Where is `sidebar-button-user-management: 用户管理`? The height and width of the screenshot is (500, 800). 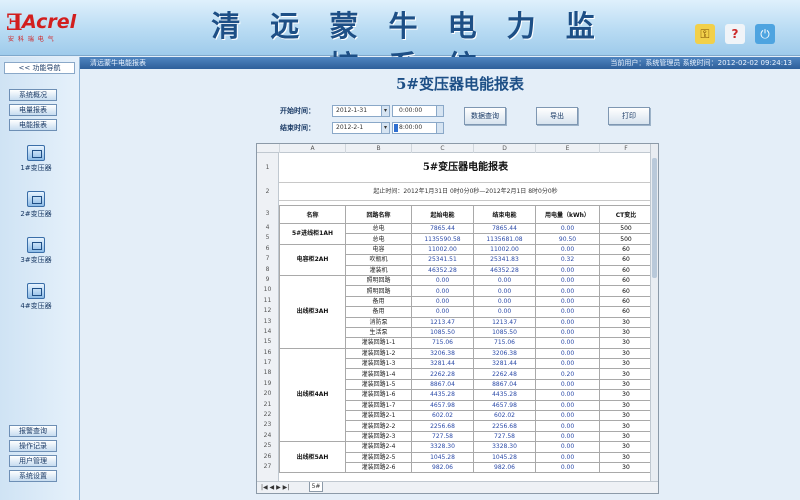
sidebar-button-user-management: 用户管理 is located at coordinates (33, 461).